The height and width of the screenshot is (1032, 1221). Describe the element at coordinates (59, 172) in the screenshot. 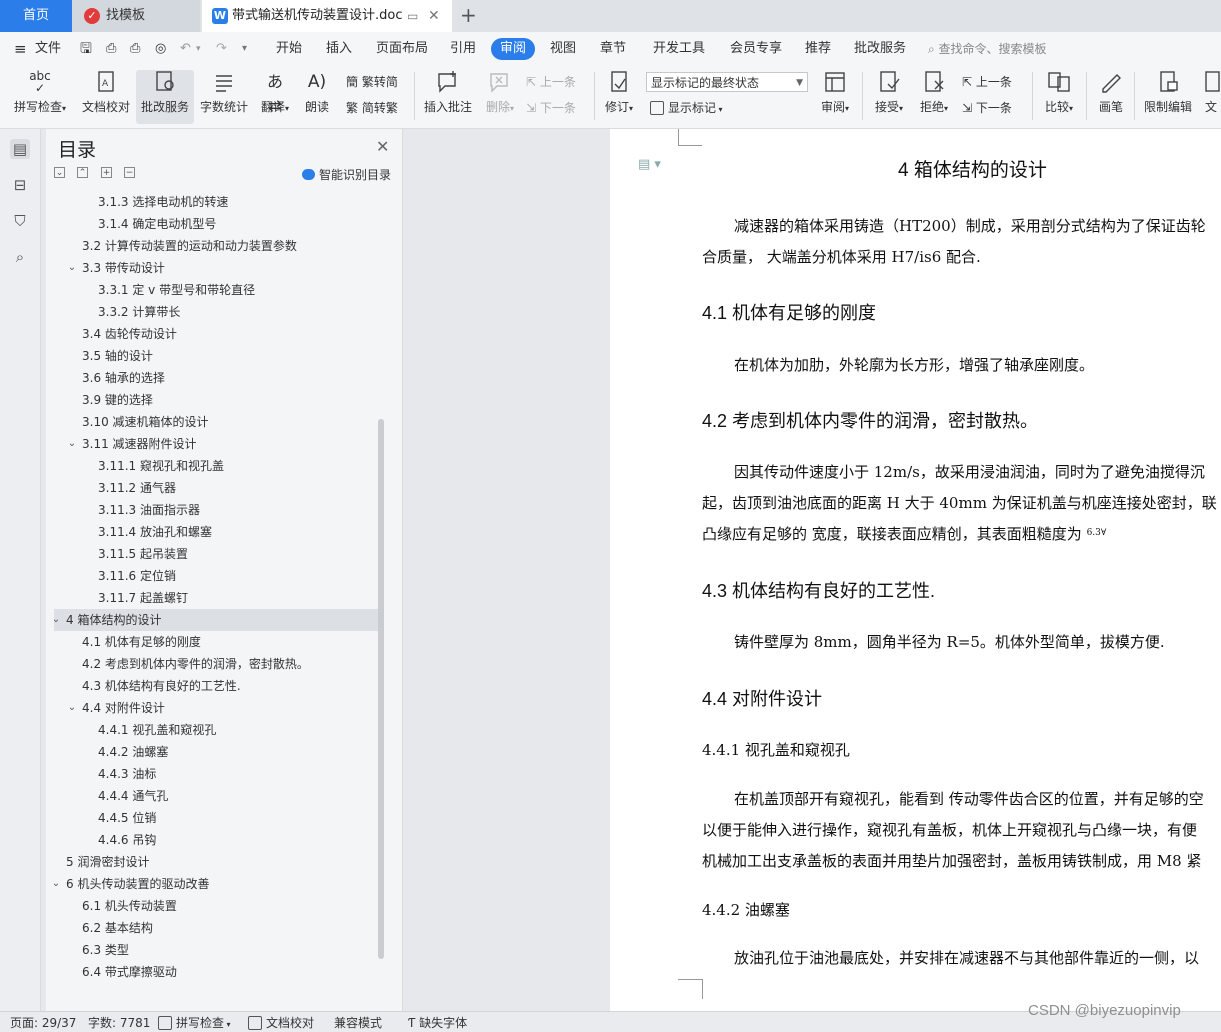

I see `collapse-all-icon: ⌄` at that location.